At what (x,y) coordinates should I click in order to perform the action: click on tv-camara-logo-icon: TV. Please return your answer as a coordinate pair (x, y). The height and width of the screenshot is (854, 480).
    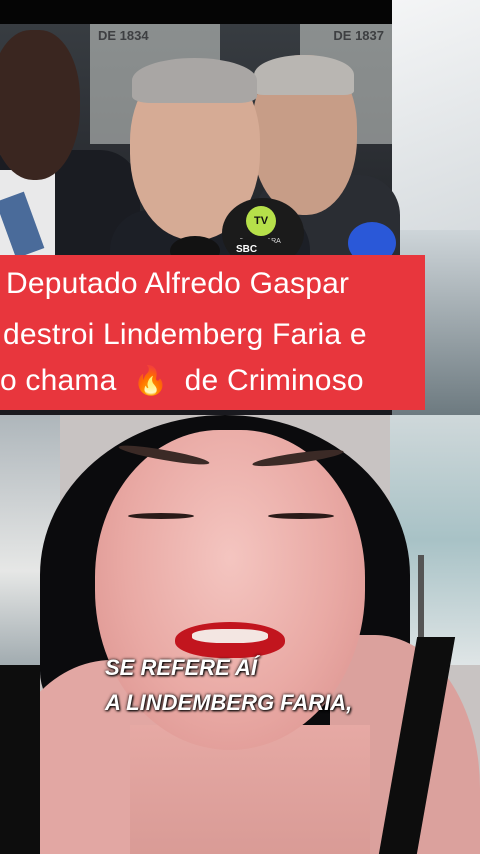
    Looking at the image, I should click on (261, 221).